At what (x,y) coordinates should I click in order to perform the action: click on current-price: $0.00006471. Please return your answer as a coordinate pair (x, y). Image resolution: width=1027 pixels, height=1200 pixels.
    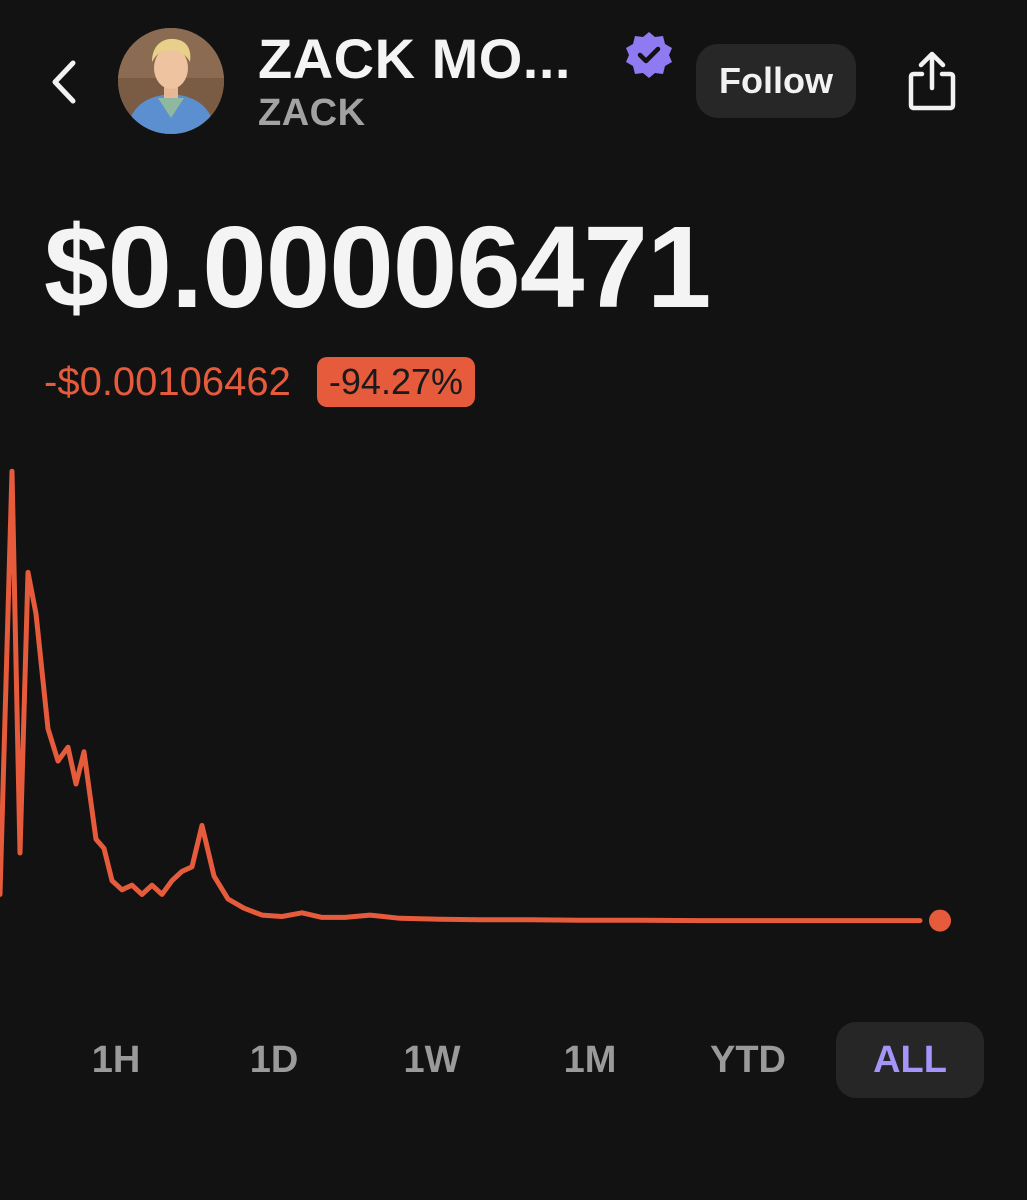
    Looking at the image, I should click on (377, 267).